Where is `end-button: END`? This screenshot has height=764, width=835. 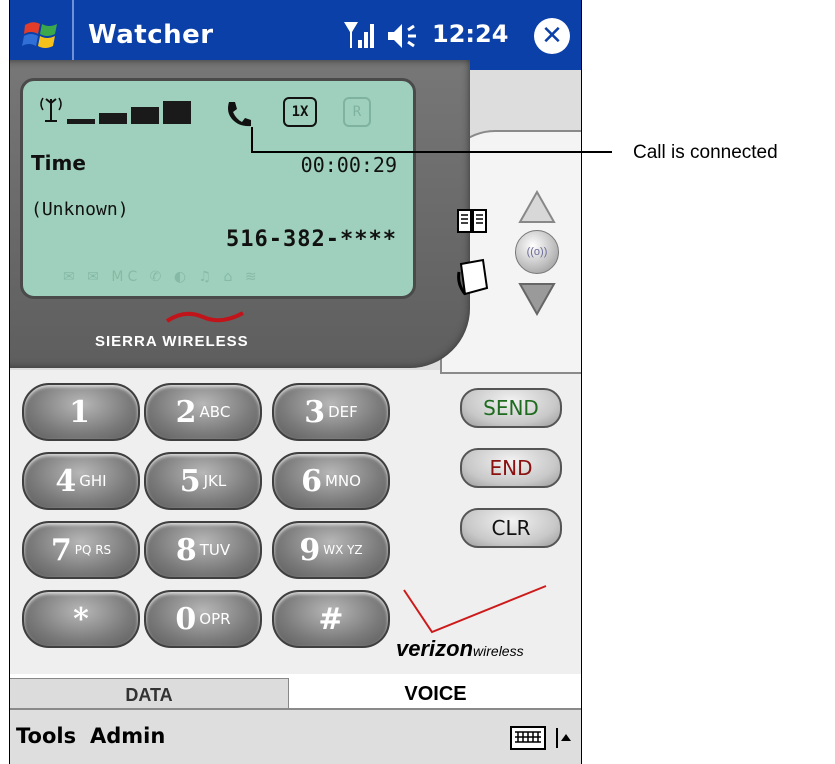 end-button: END is located at coordinates (511, 468).